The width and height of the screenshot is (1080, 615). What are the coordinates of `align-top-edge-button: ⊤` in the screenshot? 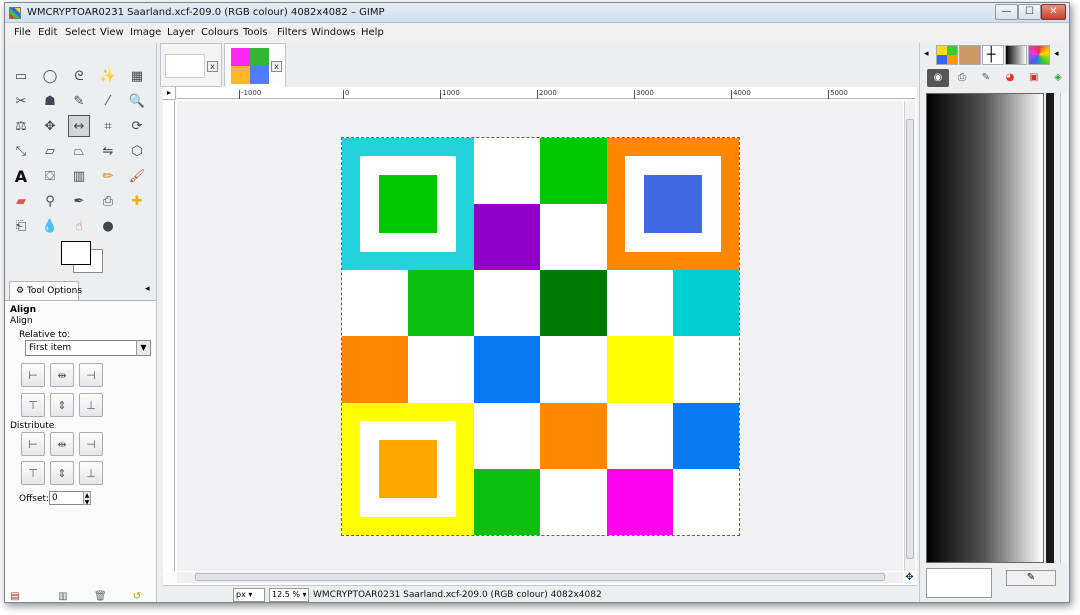 It's located at (33, 405).